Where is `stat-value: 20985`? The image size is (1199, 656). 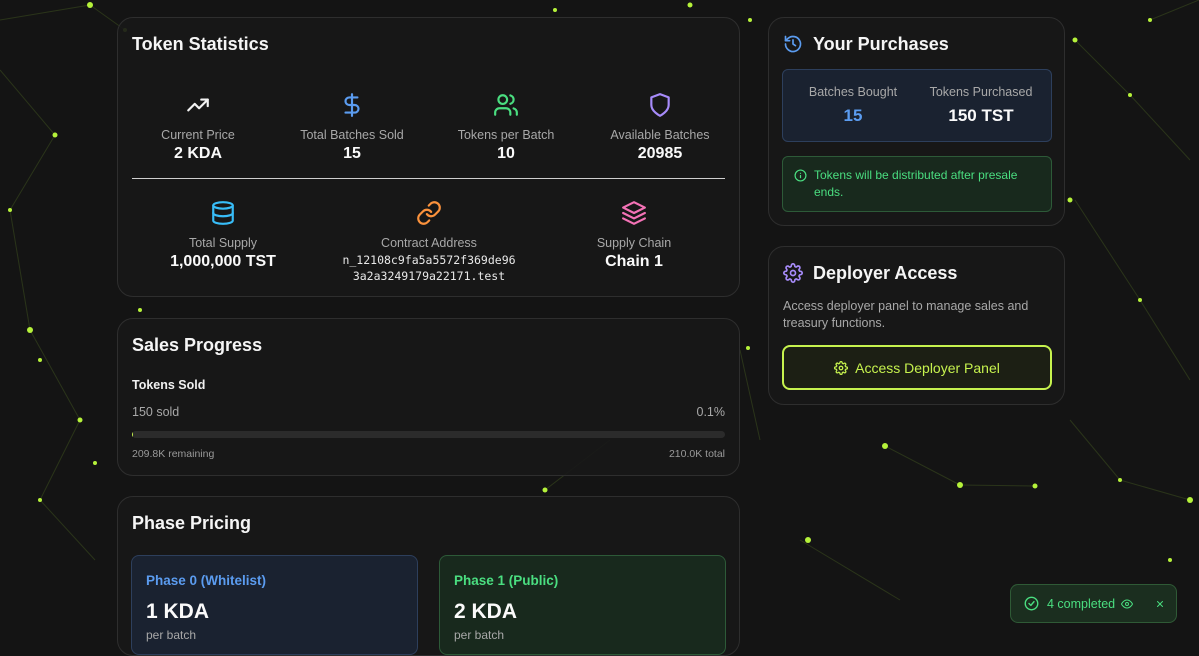 stat-value: 20985 is located at coordinates (660, 153).